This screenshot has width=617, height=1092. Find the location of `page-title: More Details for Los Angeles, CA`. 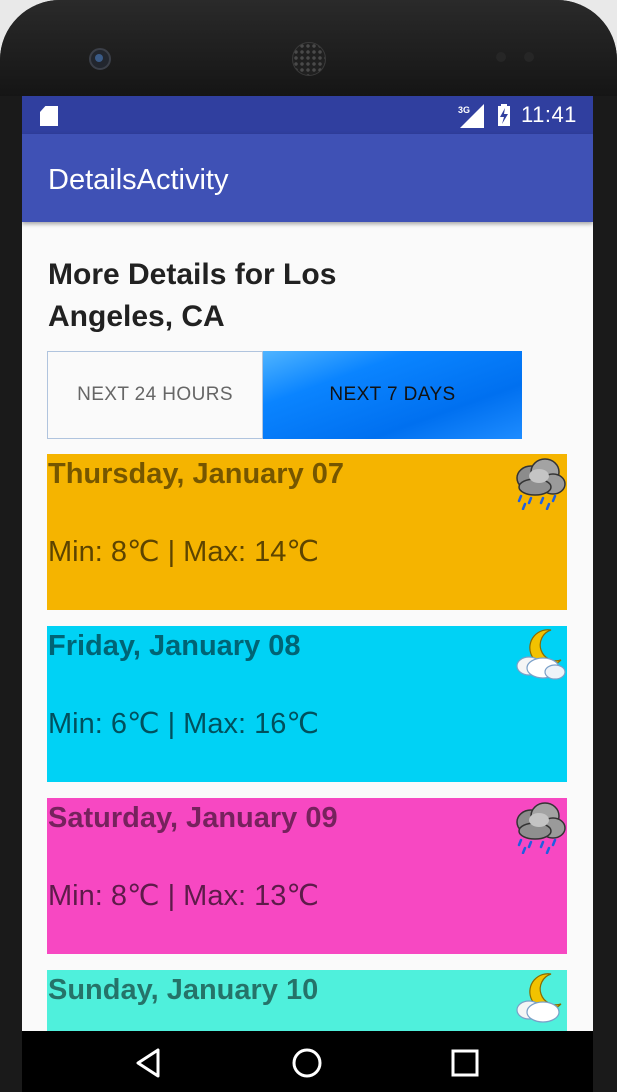

page-title: More Details for Los Angeles, CA is located at coordinates (192, 295).